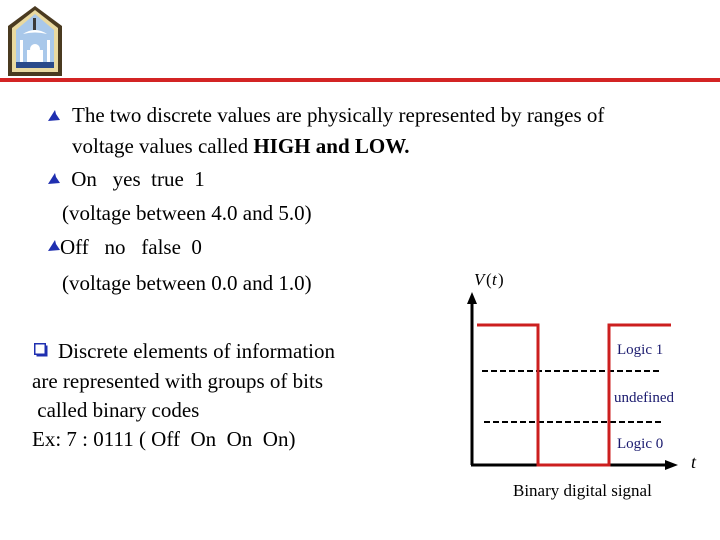 The image size is (720, 540). I want to click on x-axis-arrowhead-icon, so click(671, 465).